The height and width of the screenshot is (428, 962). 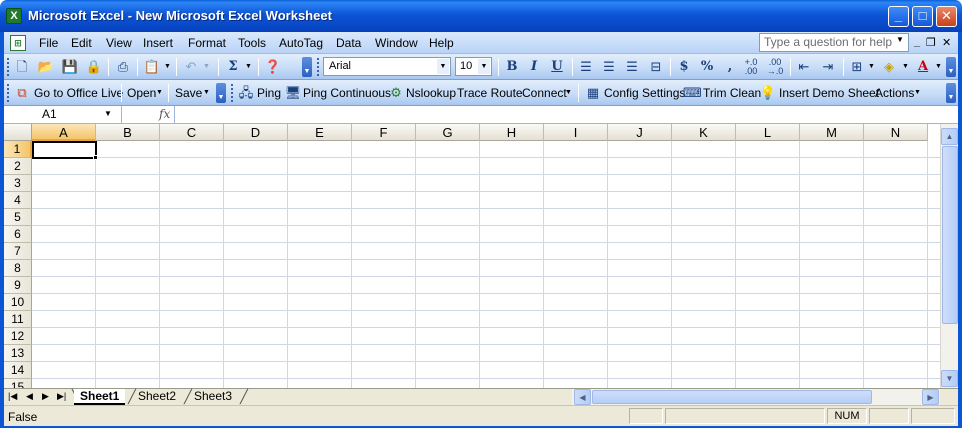 What do you see at coordinates (100, 397) in the screenshot?
I see `sheet-tab-sheet1: Sheet1` at bounding box center [100, 397].